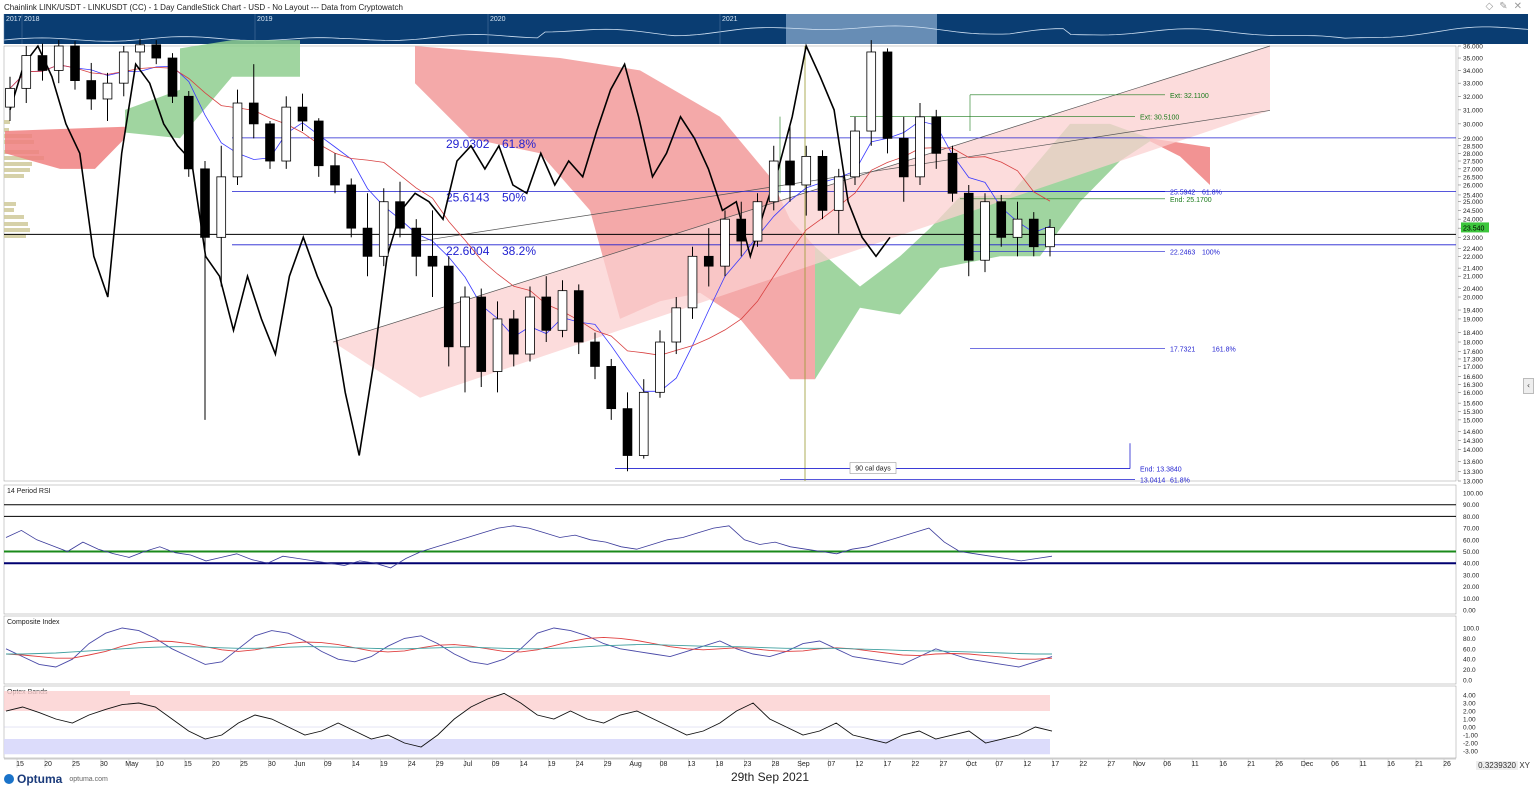 This screenshot has height=793, width=1536. Describe the element at coordinates (1528, 386) in the screenshot. I see `chevron-left-icon: ‹` at that location.